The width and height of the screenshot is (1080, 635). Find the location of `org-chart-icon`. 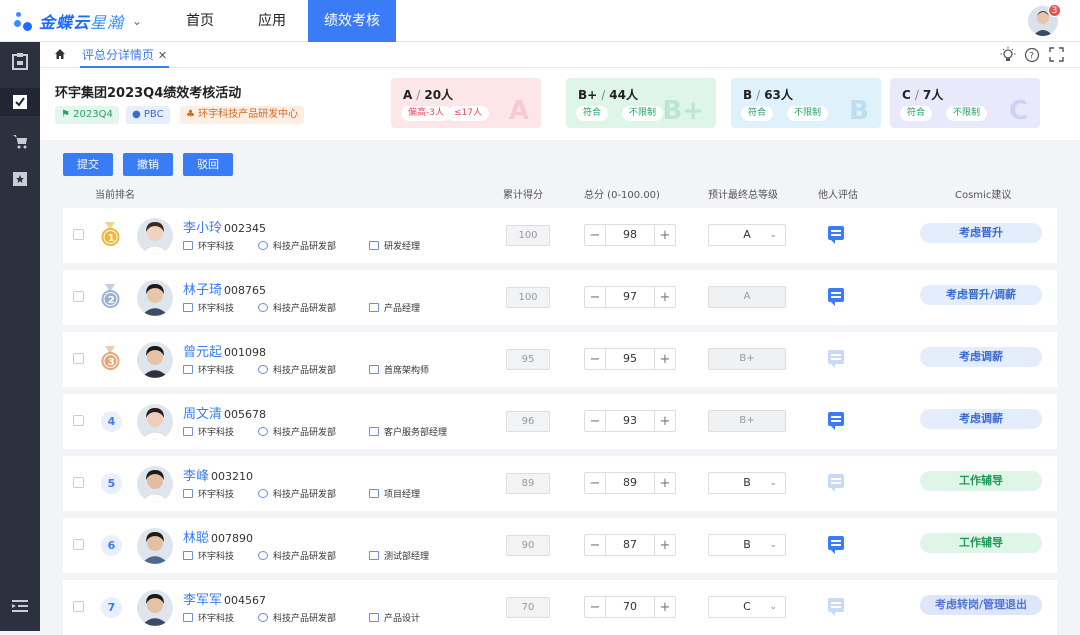

org-chart-icon is located at coordinates (263, 555).